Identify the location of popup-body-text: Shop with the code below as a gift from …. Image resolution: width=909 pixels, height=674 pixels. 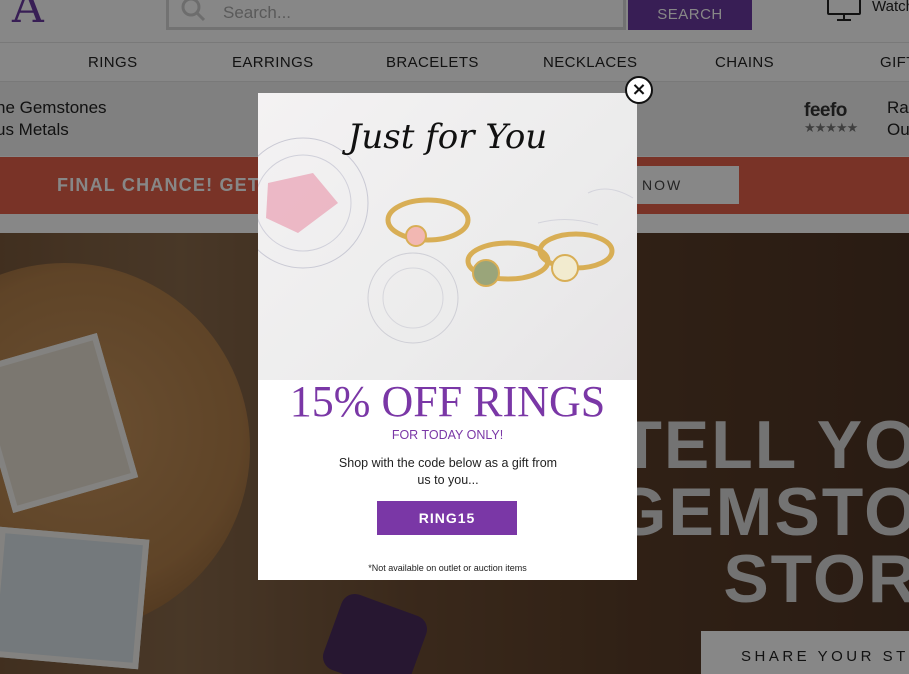
(448, 472).